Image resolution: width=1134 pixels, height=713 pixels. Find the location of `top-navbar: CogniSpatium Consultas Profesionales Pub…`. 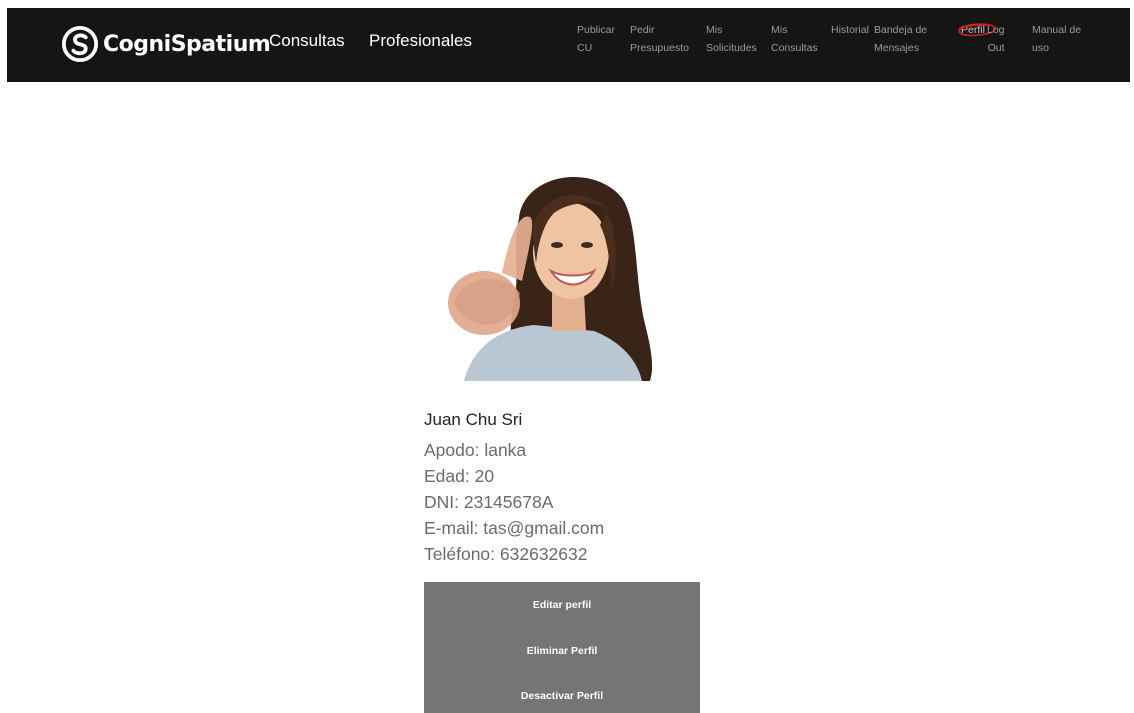

top-navbar: CogniSpatium Consultas Profesionales Pub… is located at coordinates (568, 45).